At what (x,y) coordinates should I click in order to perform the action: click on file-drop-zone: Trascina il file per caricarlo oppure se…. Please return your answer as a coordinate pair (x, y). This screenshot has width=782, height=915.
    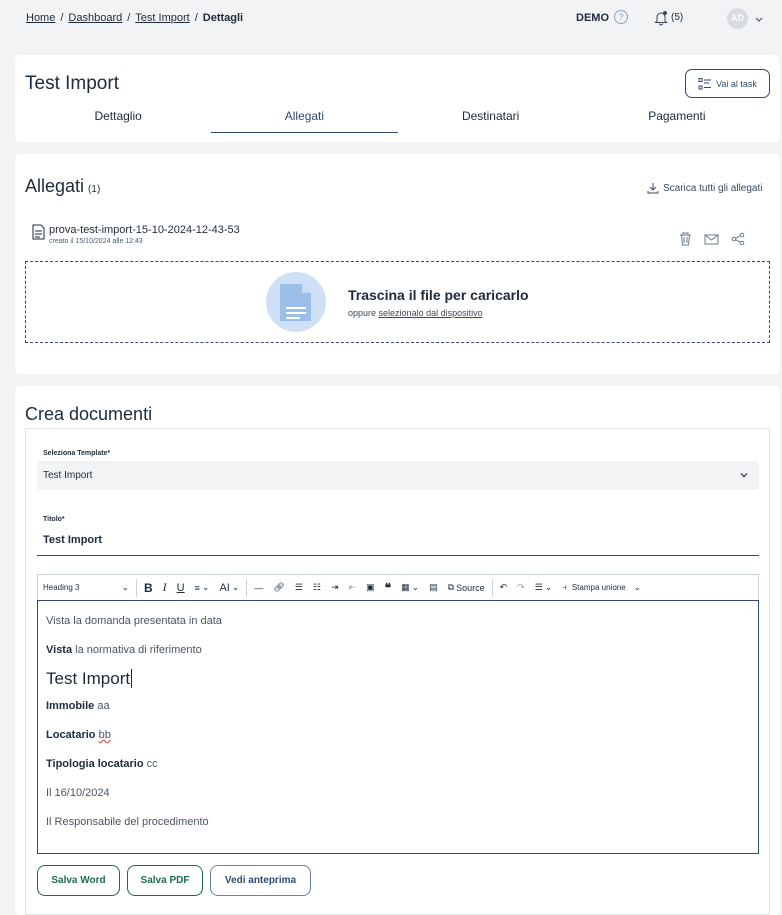
    Looking at the image, I should click on (397, 302).